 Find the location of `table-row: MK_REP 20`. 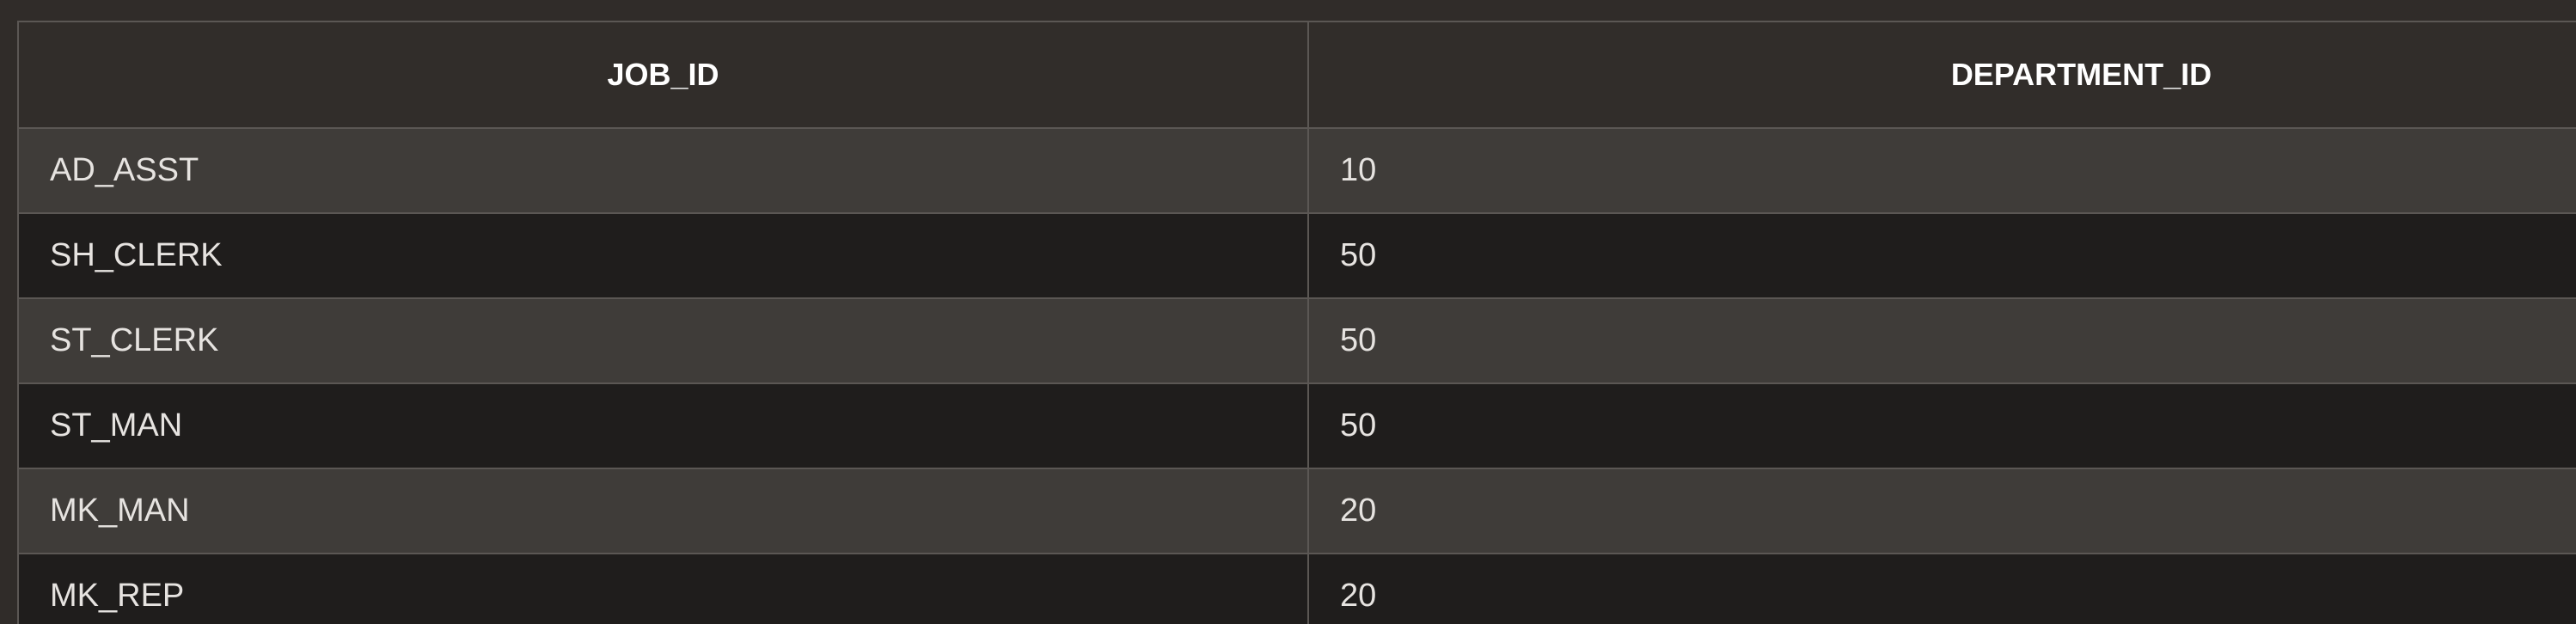

table-row: MK_REP 20 is located at coordinates (1296, 589).